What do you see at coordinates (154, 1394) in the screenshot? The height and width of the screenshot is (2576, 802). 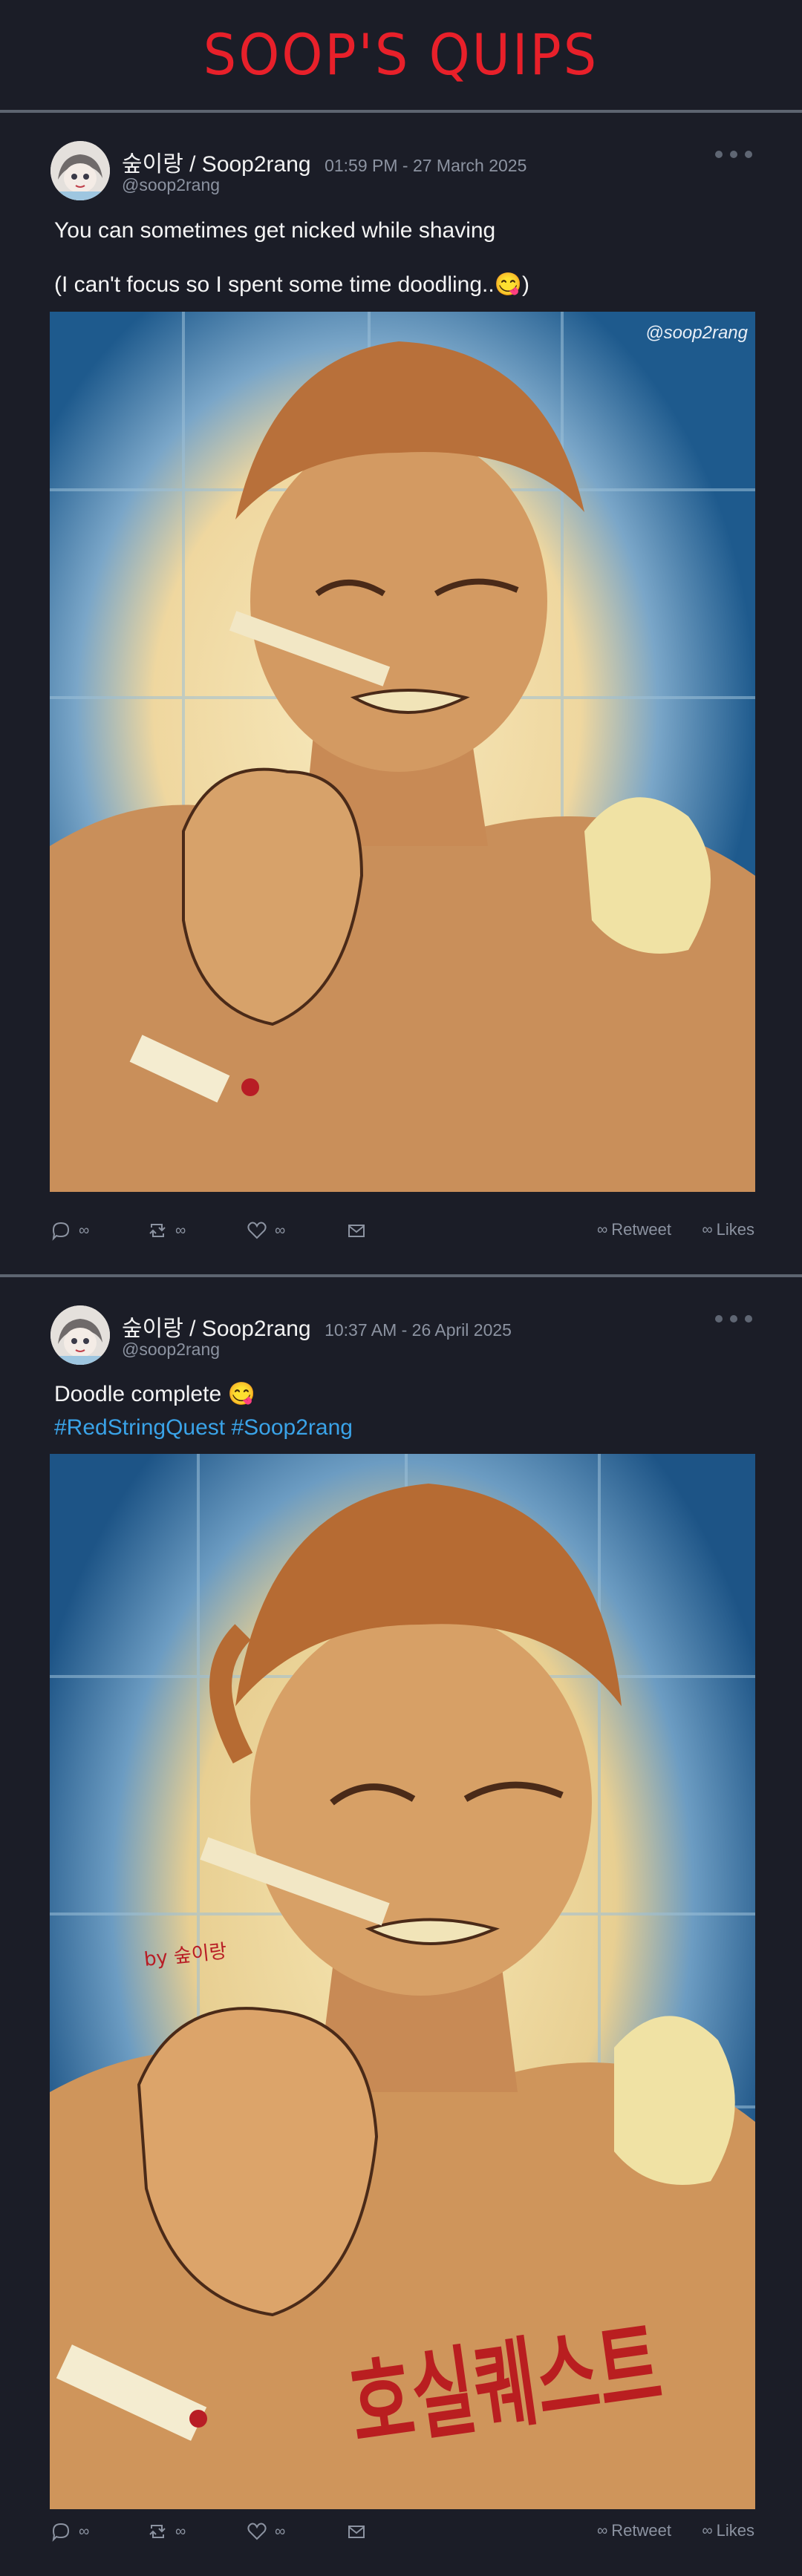 I see `post-text-line: Doodle complete 😋` at bounding box center [154, 1394].